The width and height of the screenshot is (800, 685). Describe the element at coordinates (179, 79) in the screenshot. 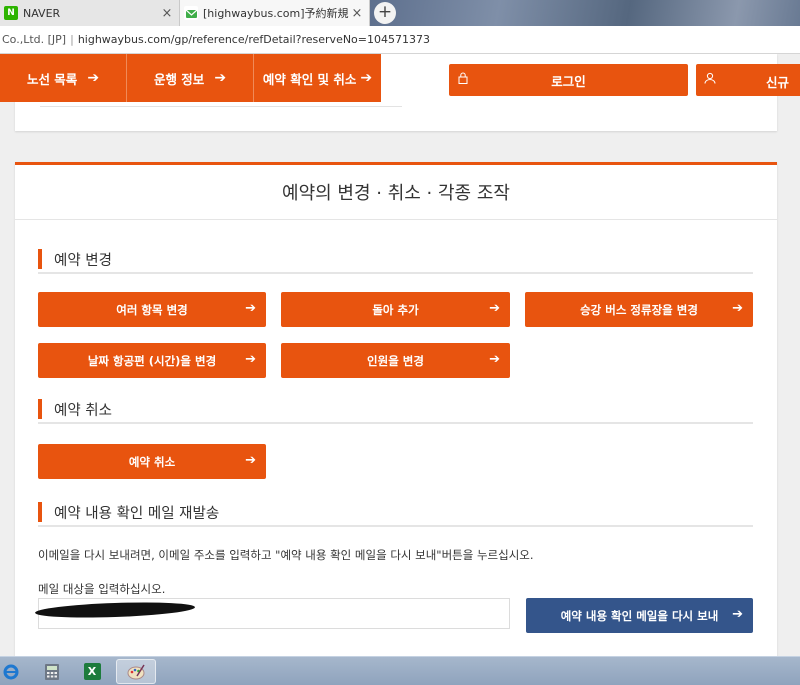

I see `nav-label: 운행 정보` at that location.